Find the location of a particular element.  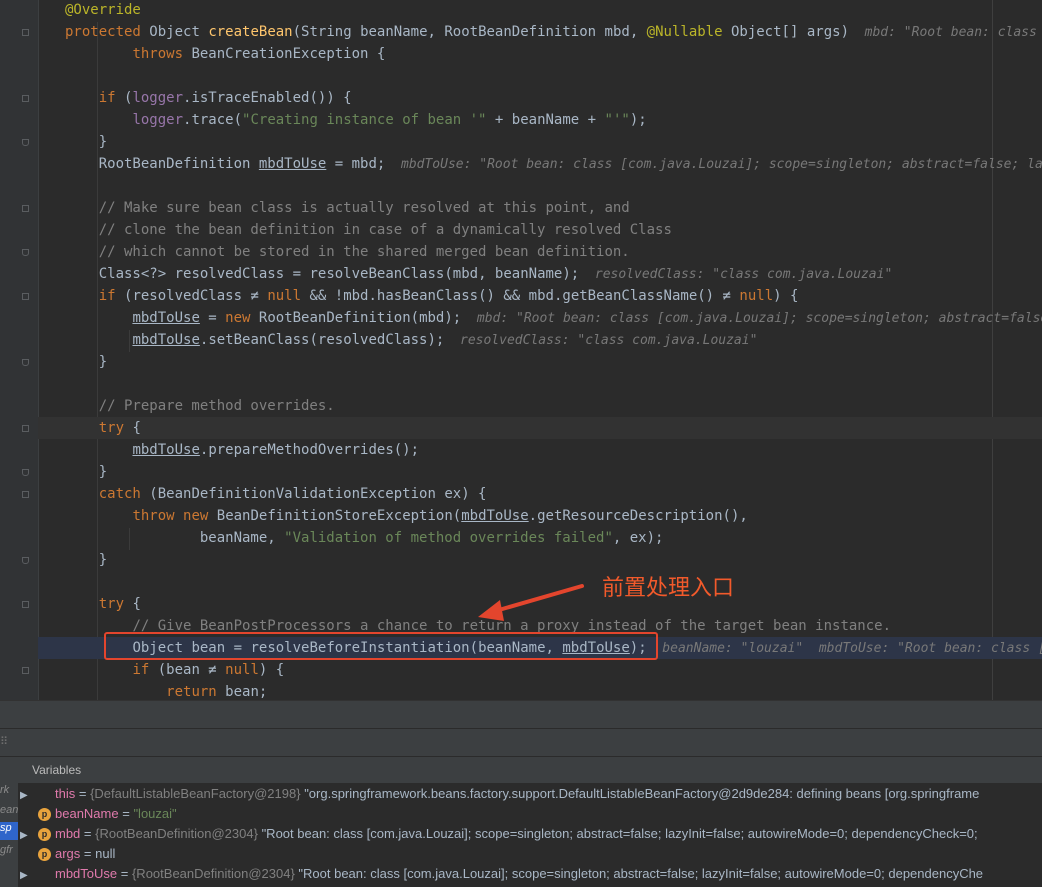

drag-handle-icon: ⠿ is located at coordinates (4, 741).